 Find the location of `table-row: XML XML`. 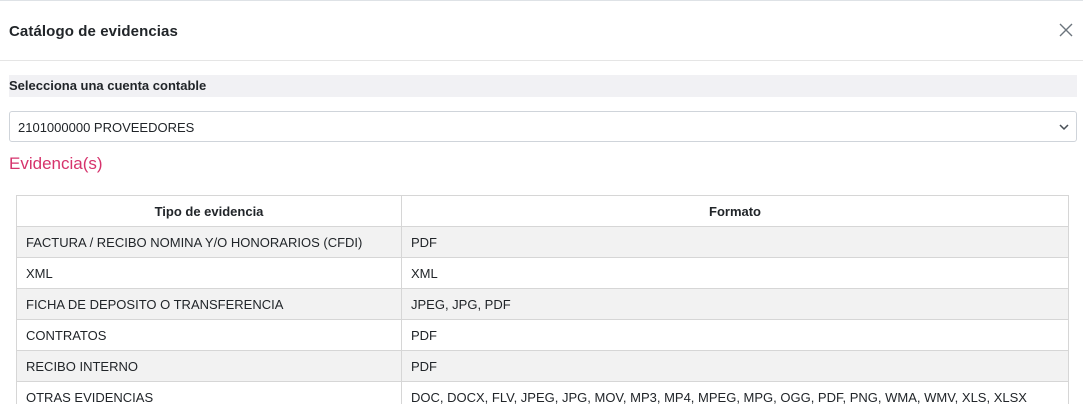

table-row: XML XML is located at coordinates (542, 273).